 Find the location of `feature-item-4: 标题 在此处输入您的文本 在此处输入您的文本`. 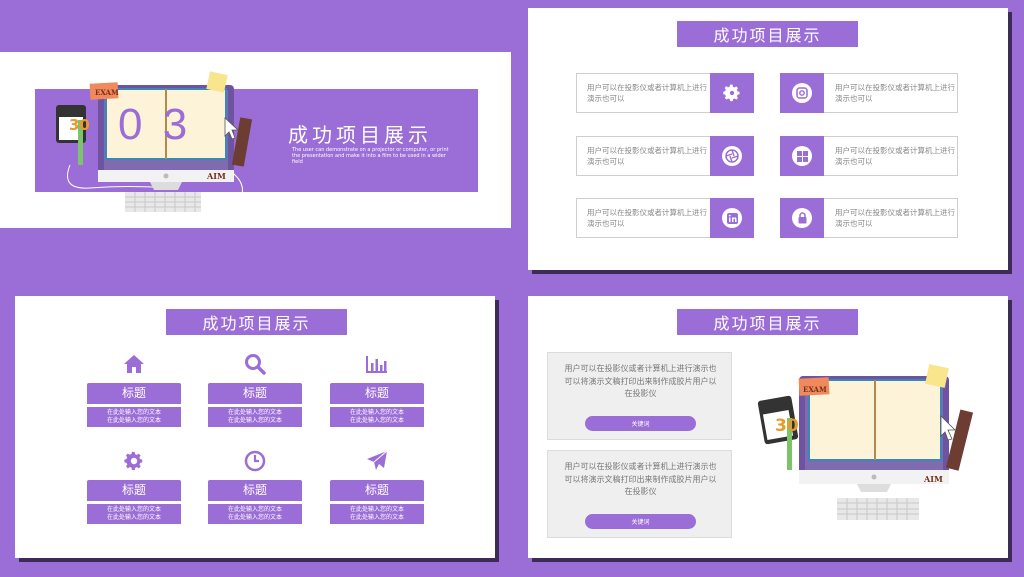

feature-item-4: 标题 在此处输入您的文本 在此处输入您的文本 is located at coordinates (134, 486).